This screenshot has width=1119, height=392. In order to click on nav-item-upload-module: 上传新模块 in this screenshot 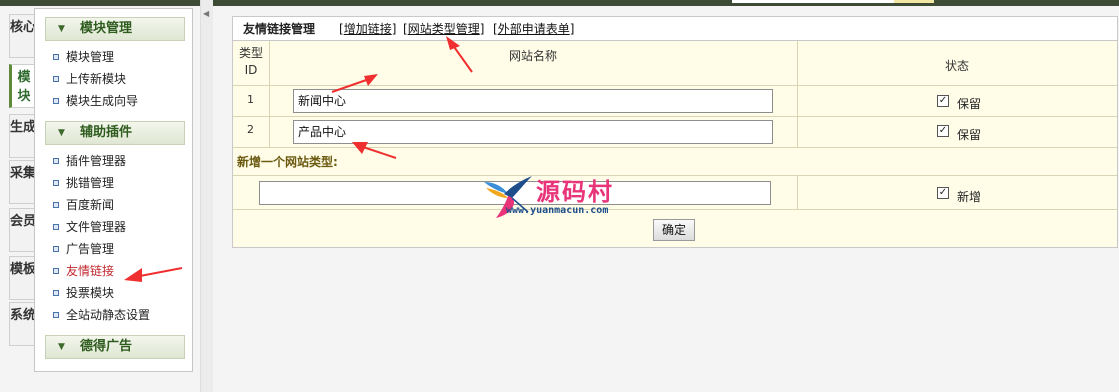, I will do `click(89, 79)`.